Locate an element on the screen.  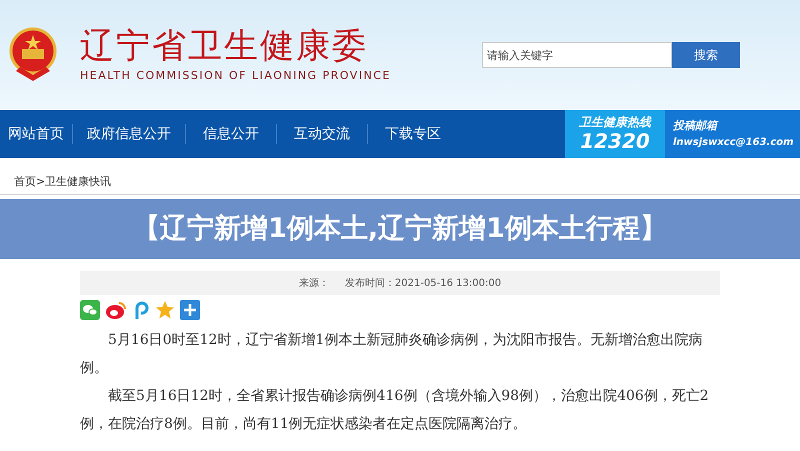
search-button: 搜索 is located at coordinates (706, 55).